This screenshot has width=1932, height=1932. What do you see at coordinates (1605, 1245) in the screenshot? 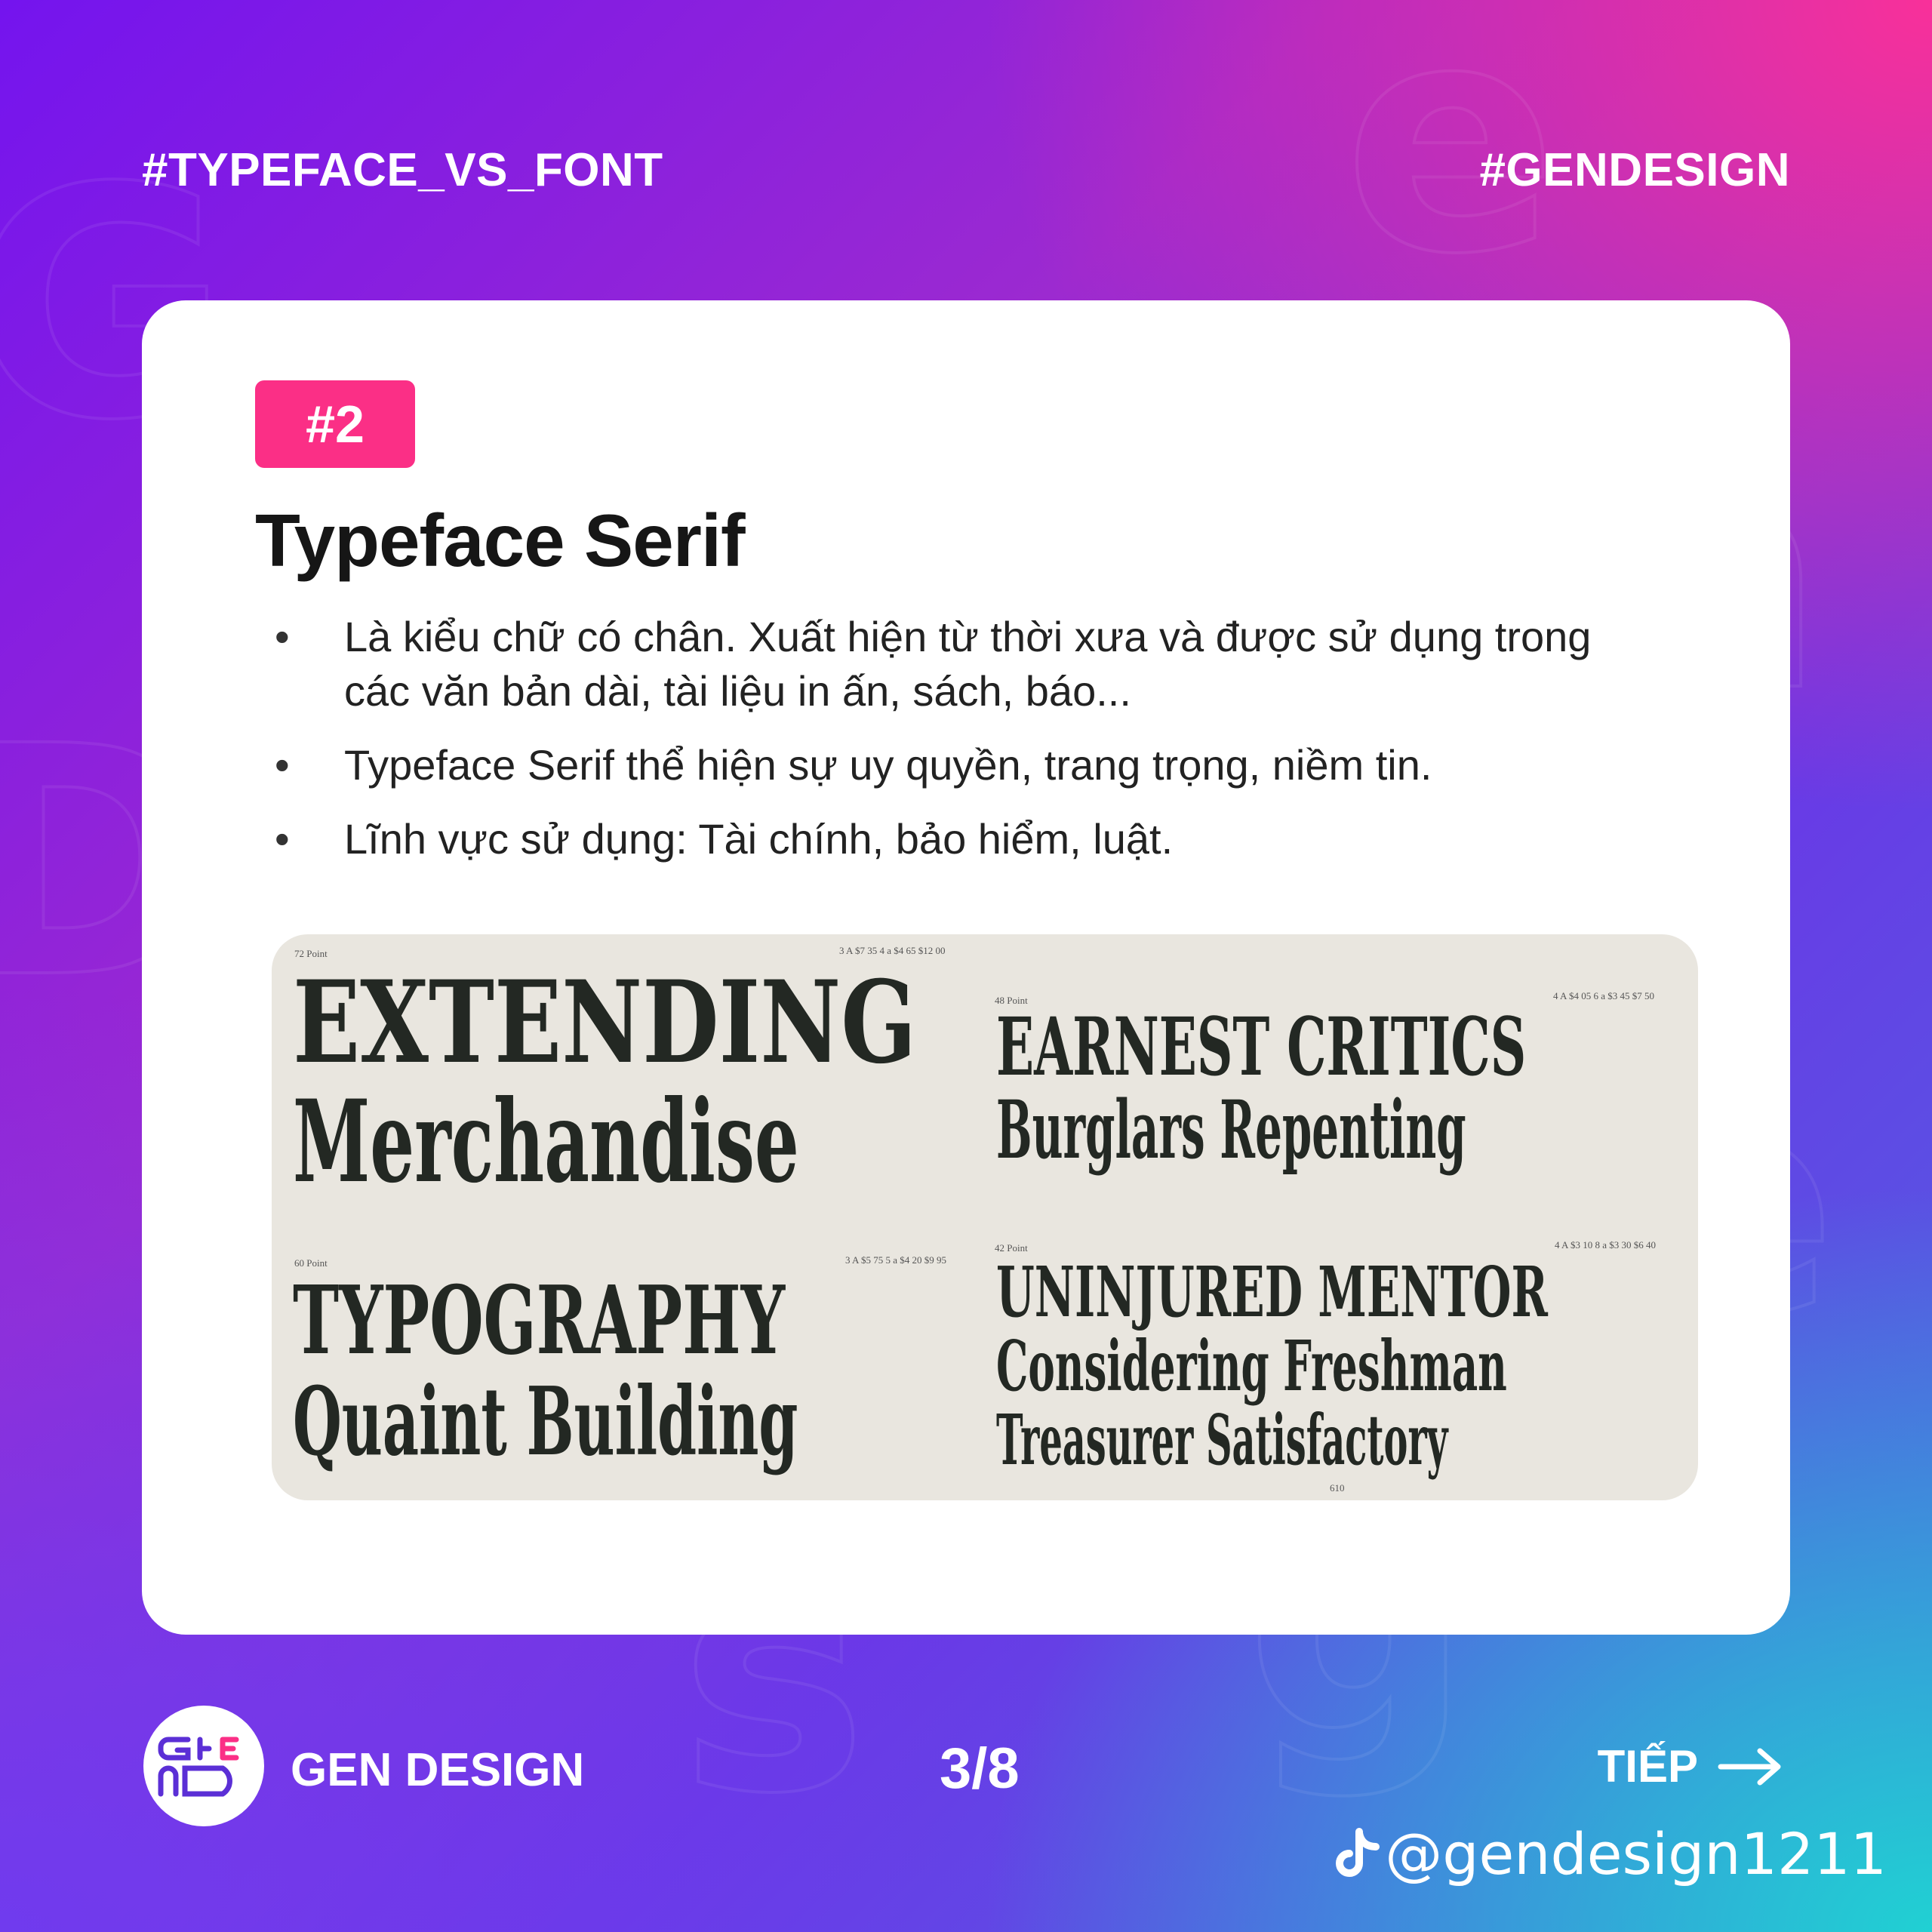
I see `specimen-price: 4 A $3 10 8 a $3 30 $6 40` at bounding box center [1605, 1245].